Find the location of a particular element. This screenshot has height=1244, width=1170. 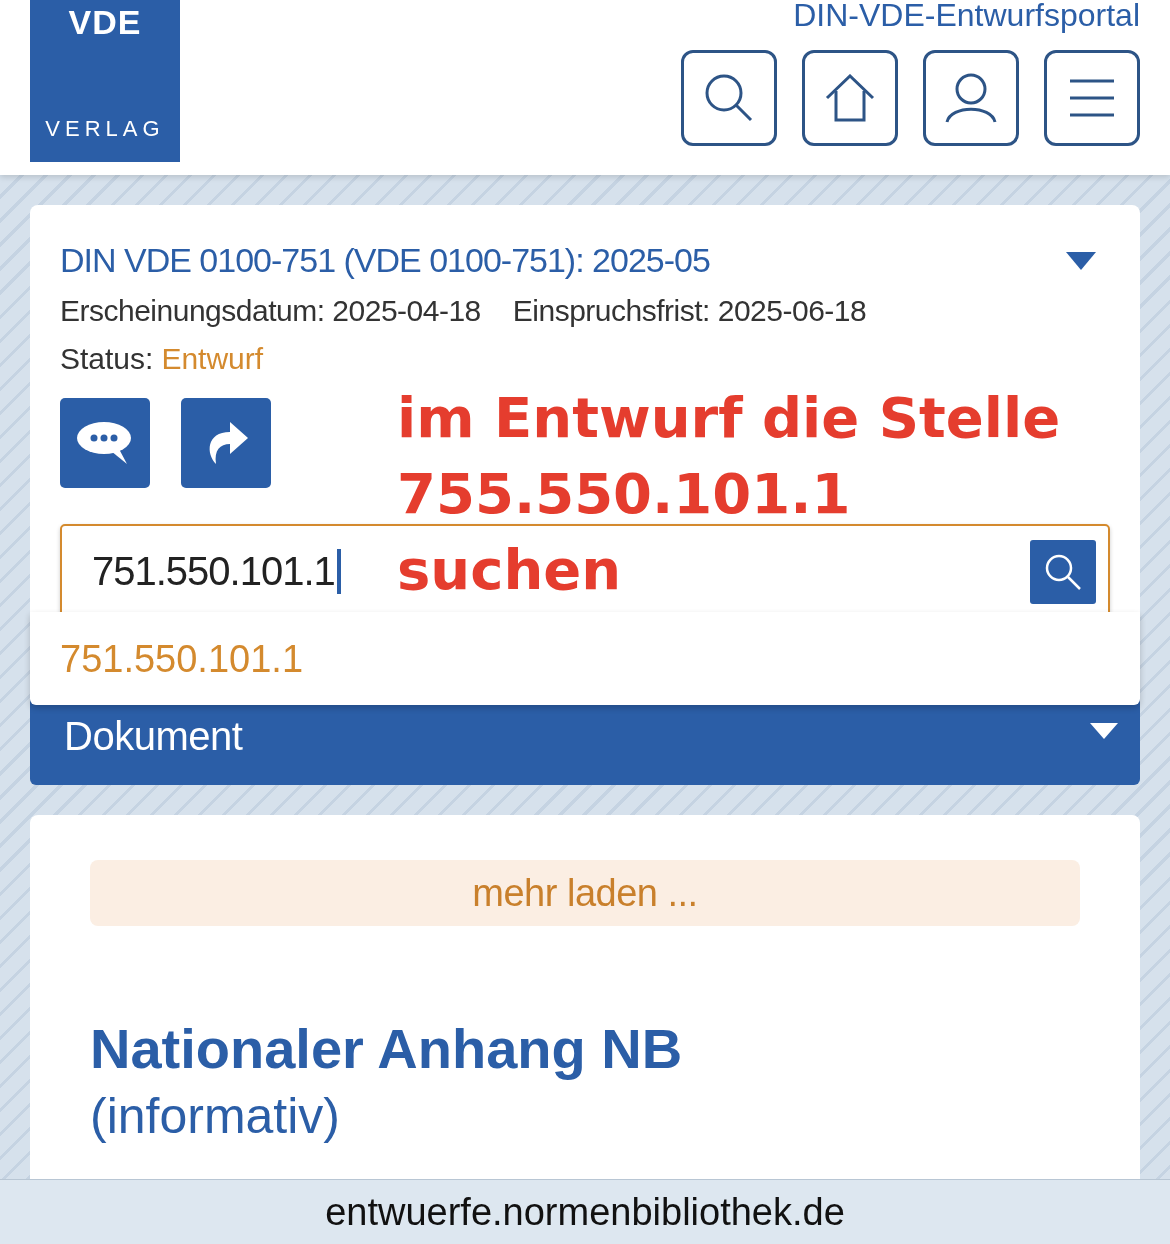

logo-subtext: VERLAG is located at coordinates (105, 129).